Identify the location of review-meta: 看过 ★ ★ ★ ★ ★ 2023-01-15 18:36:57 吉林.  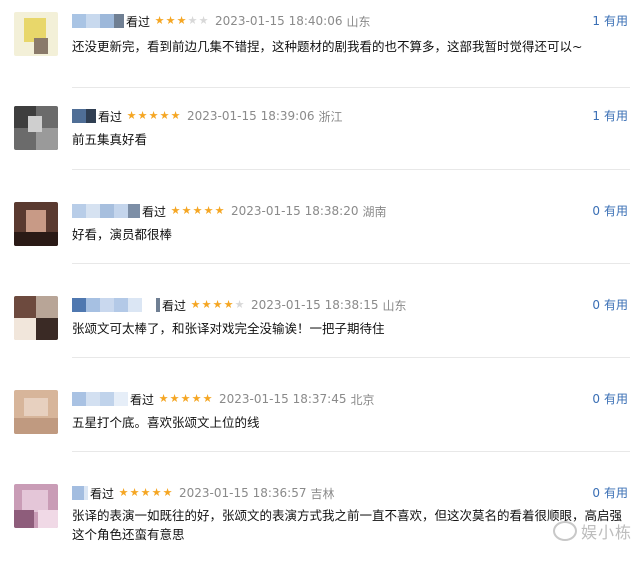
(203, 493).